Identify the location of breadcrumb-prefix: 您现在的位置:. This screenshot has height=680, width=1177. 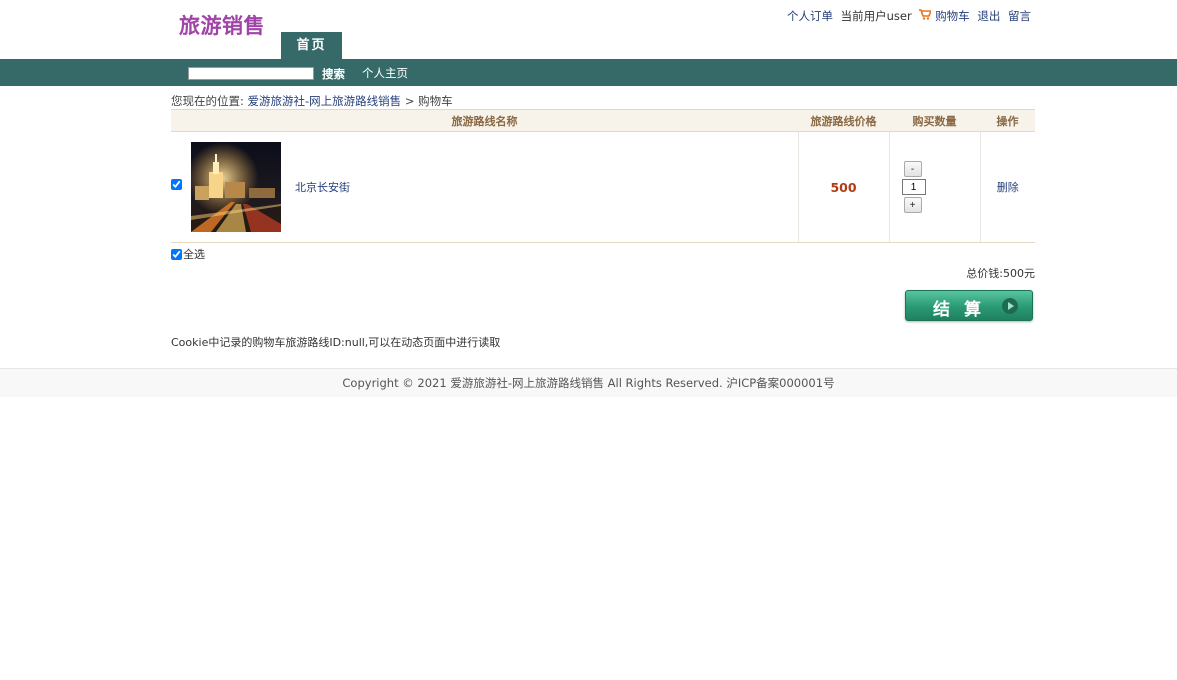
(207, 101).